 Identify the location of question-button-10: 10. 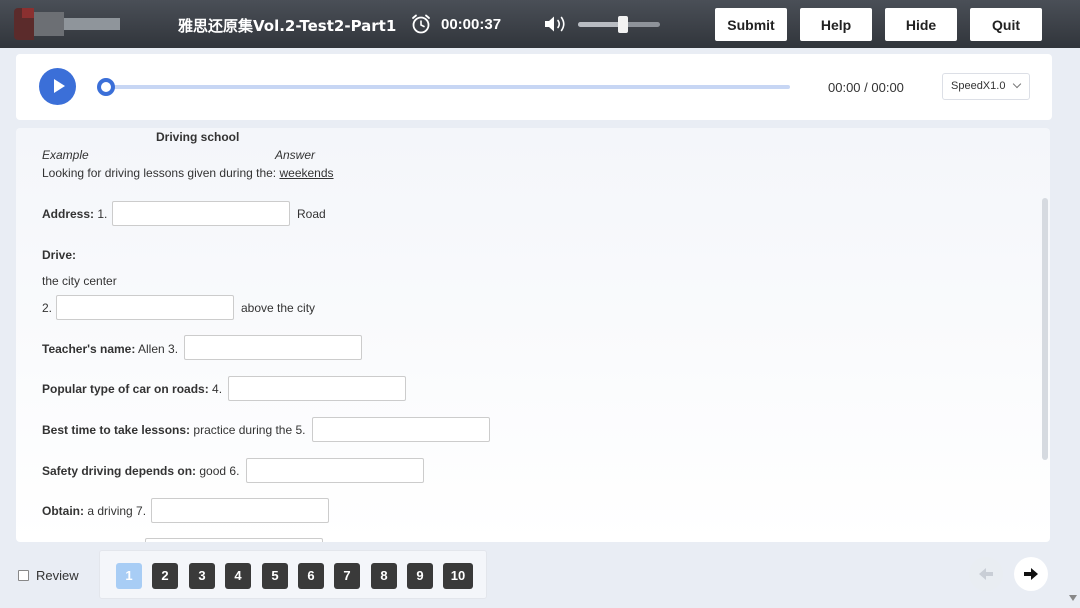
(458, 576).